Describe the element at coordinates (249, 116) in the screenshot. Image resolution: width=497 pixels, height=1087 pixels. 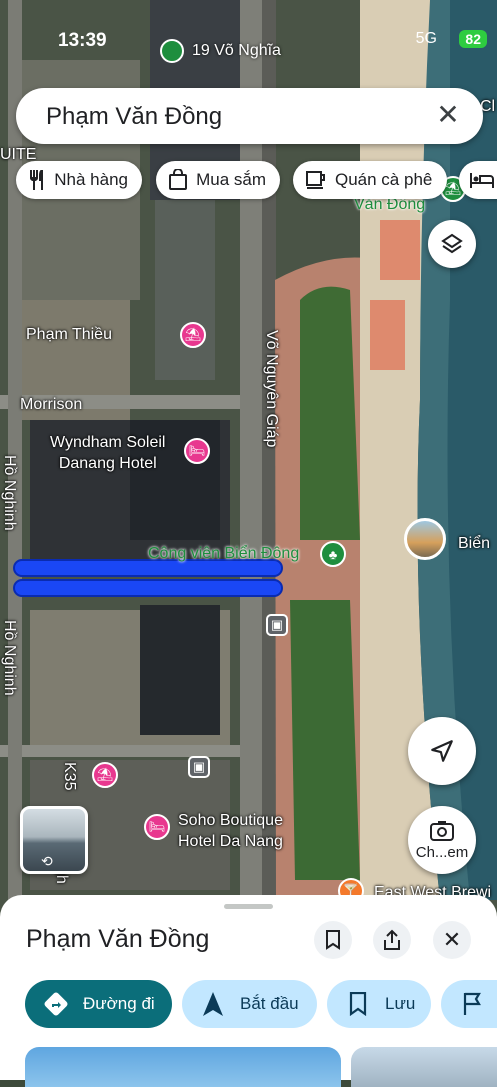
I see `search-bar: Phạm Văn Đồng ✕` at that location.